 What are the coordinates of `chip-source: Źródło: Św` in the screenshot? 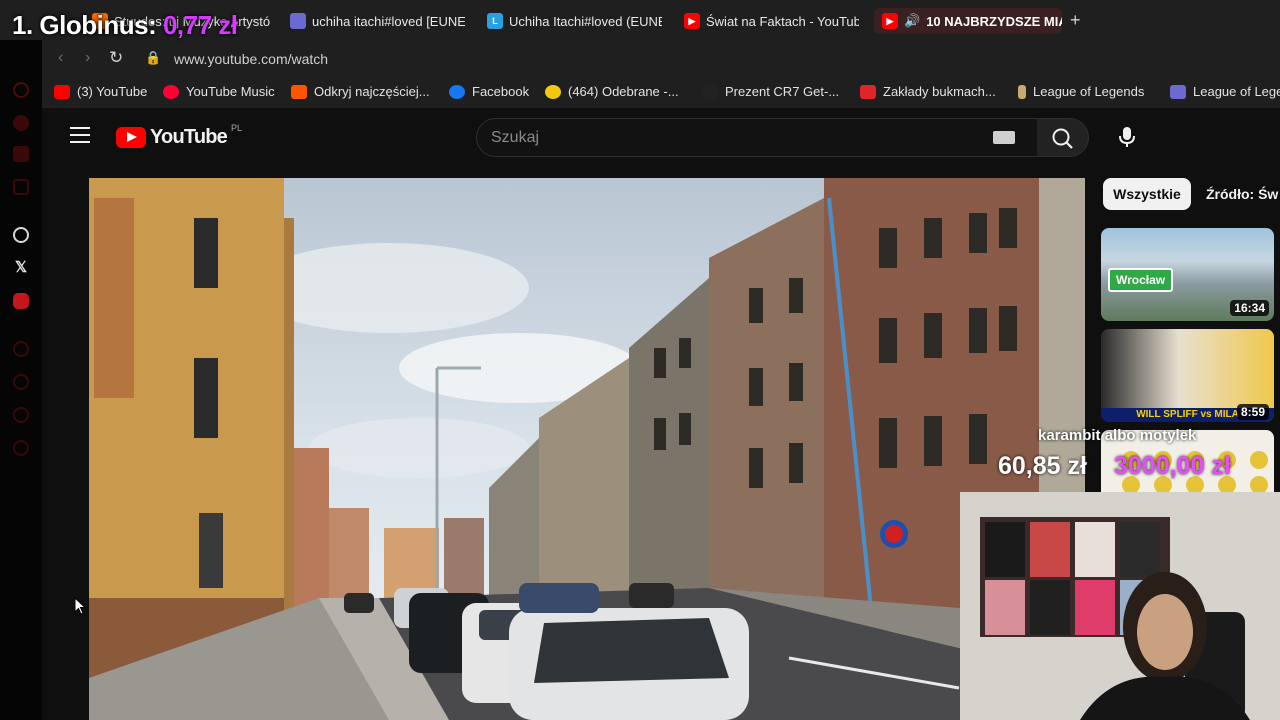 It's located at (1243, 194).